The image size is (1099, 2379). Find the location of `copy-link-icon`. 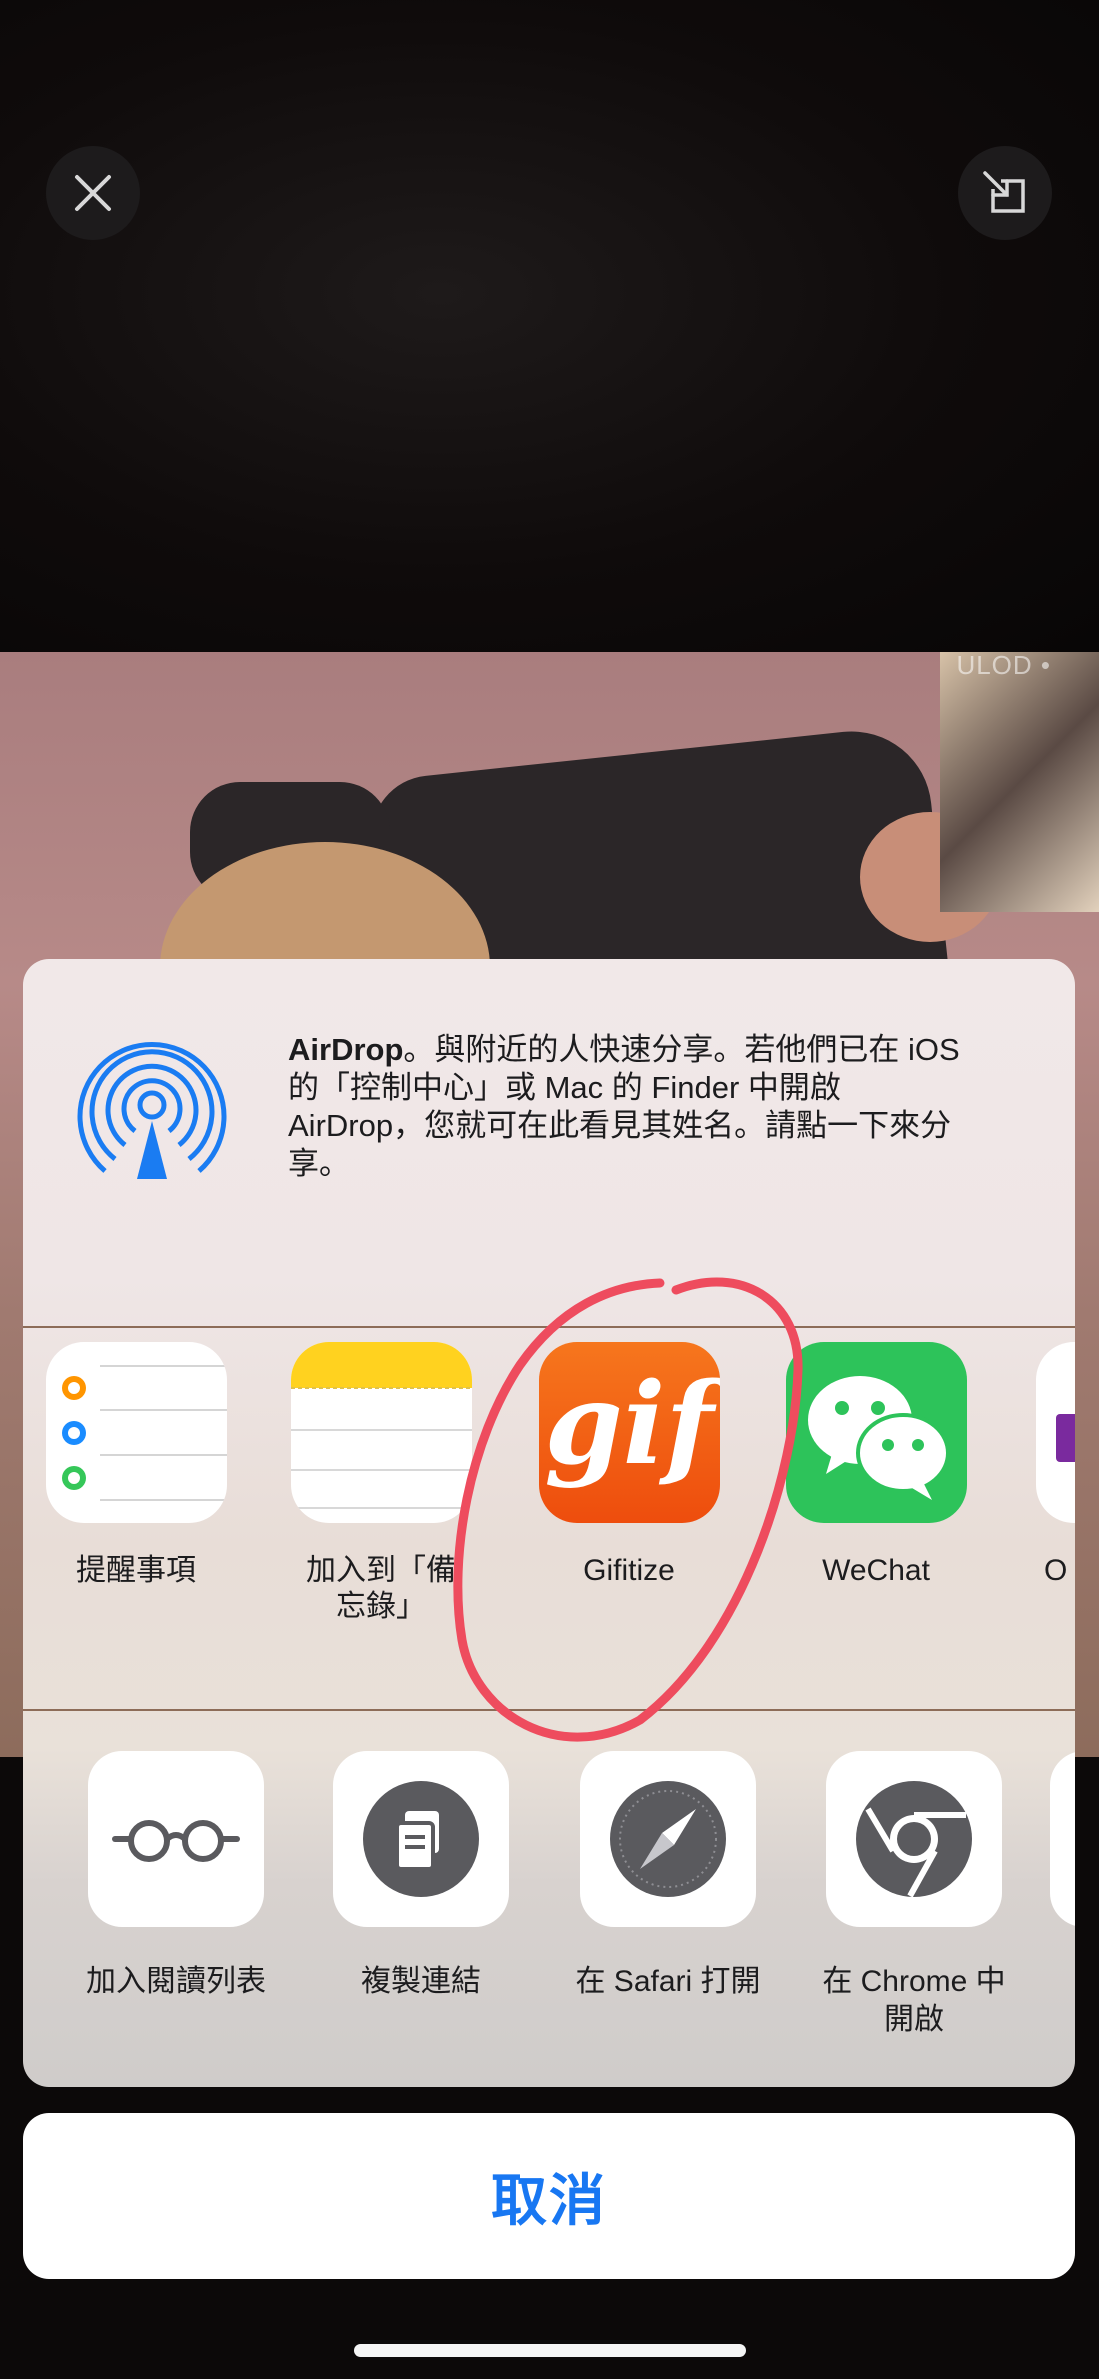

copy-link-icon is located at coordinates (421, 1839).